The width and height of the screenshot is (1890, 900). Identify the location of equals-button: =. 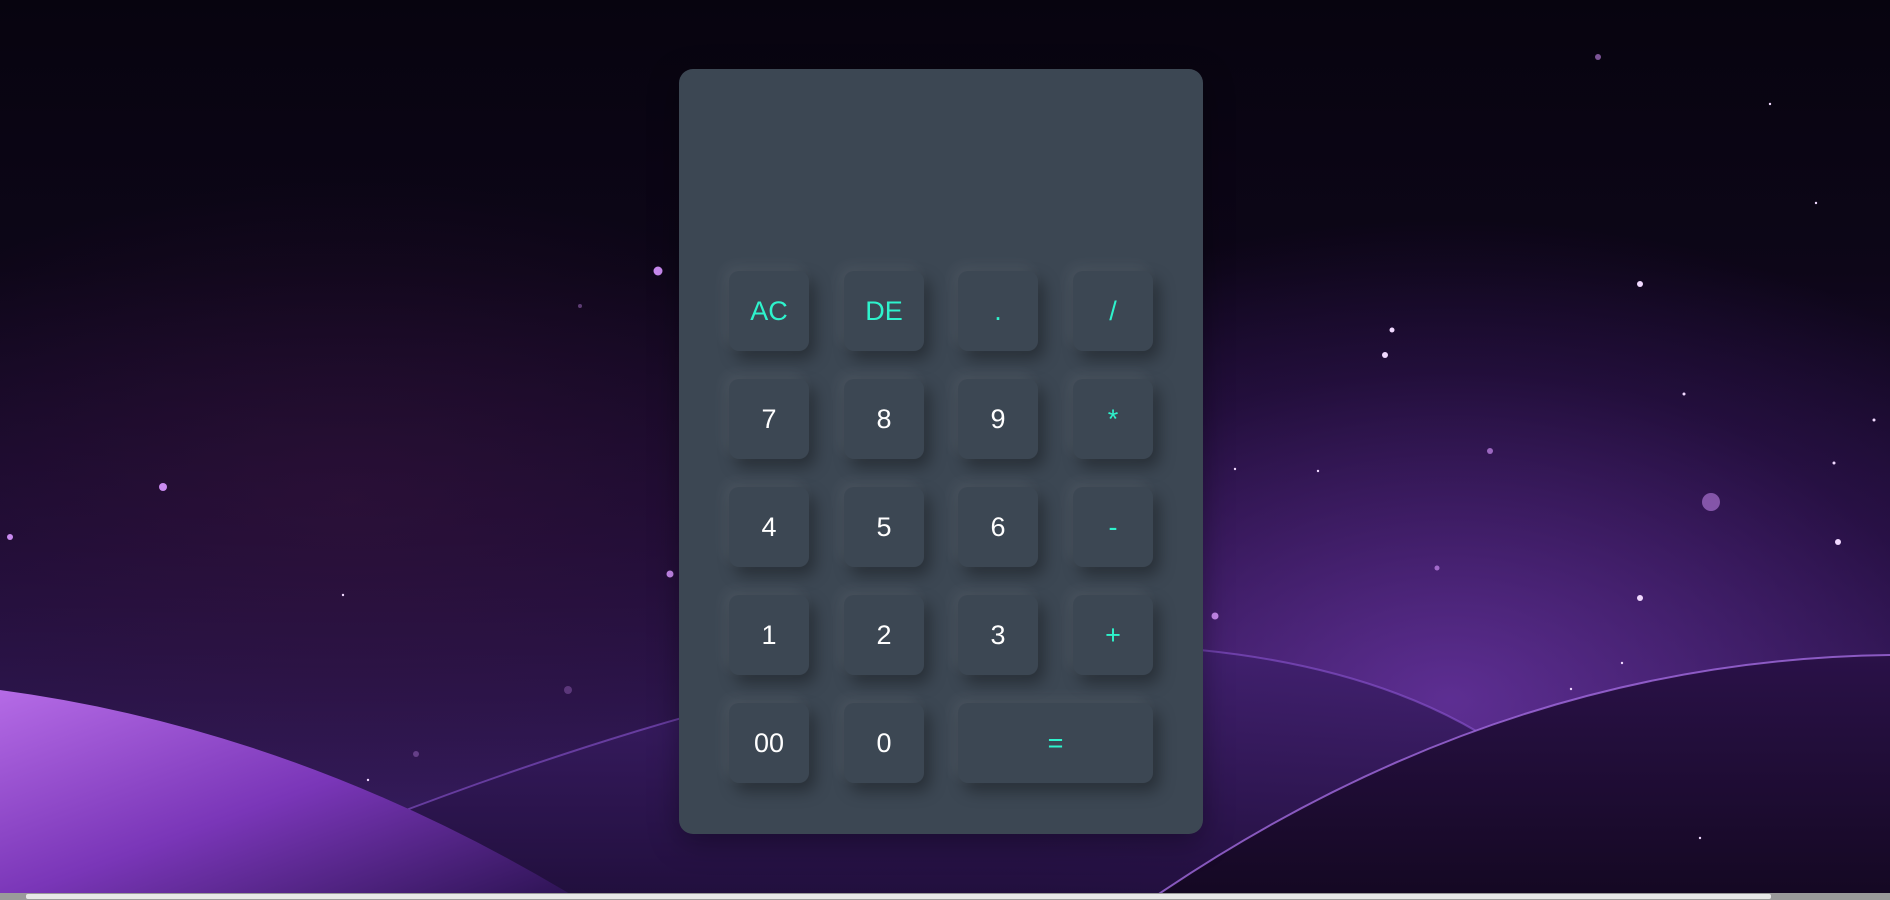
(1055, 743).